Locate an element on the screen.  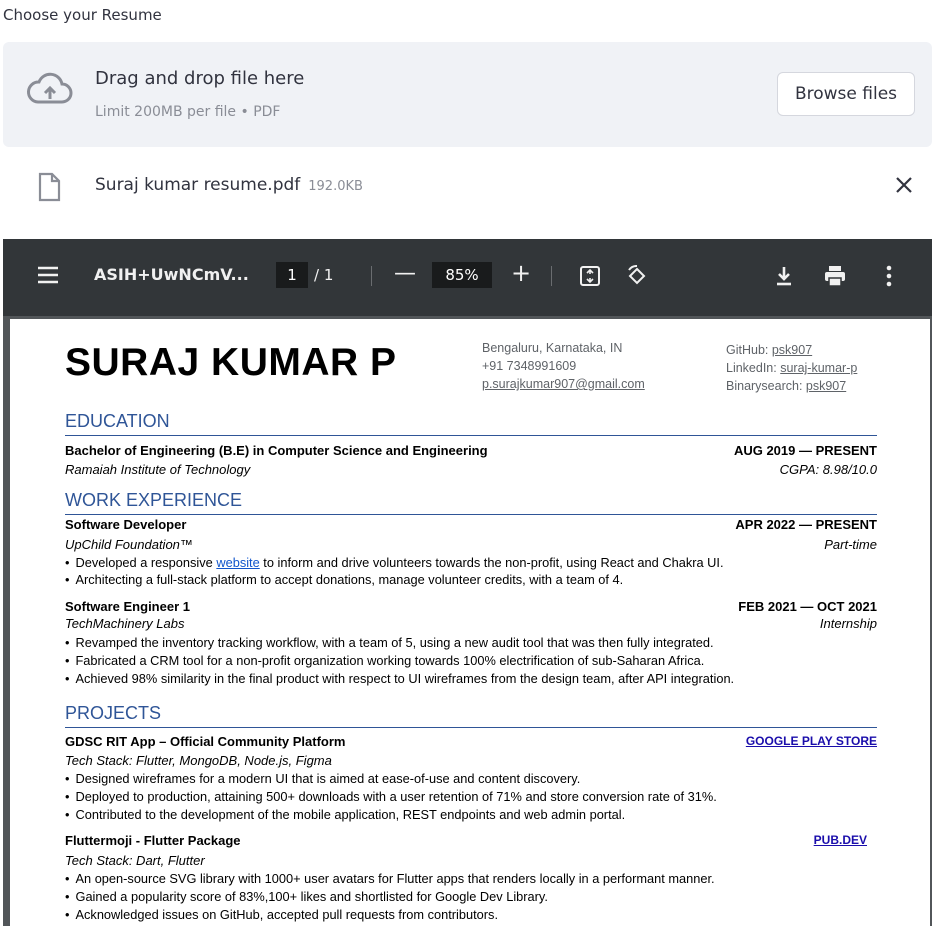
job-row: Software Engineer 1 FEB 2021 — OCT 2021 is located at coordinates (471, 606).